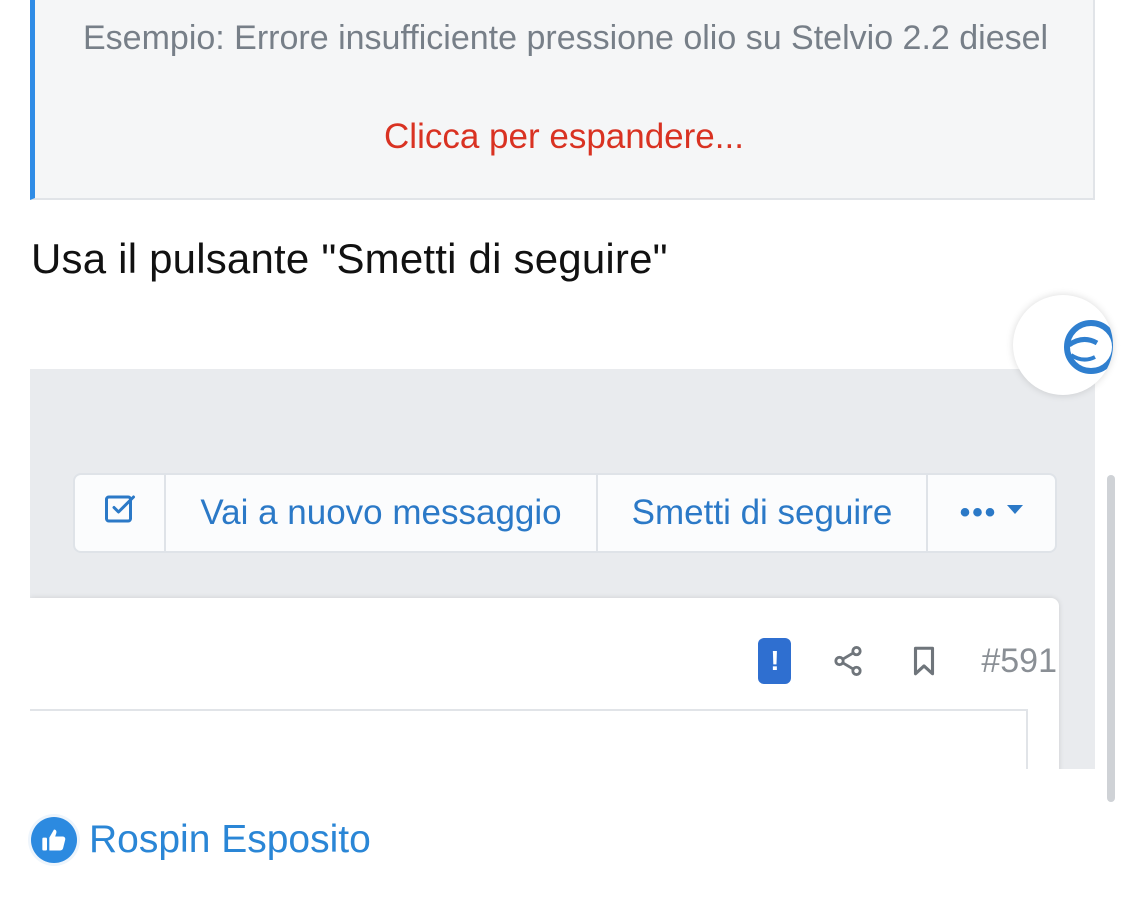  Describe the element at coordinates (1111, 638) in the screenshot. I see `scrollbar` at that location.